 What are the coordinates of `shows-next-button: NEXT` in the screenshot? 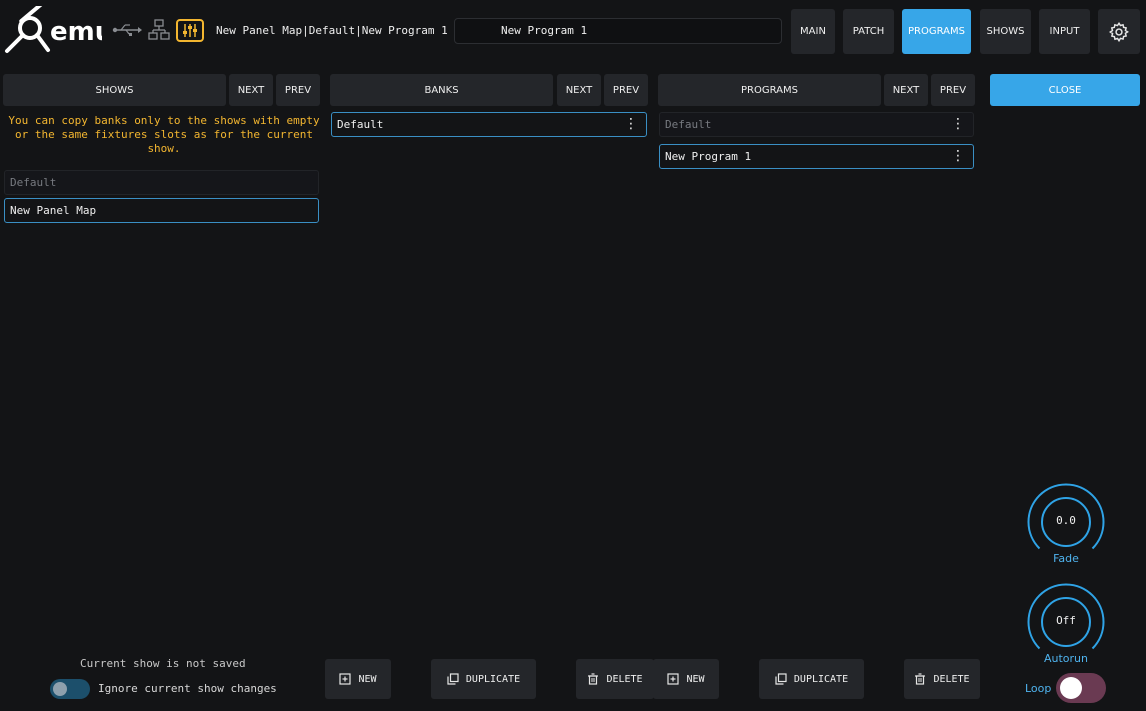 It's located at (251, 90).